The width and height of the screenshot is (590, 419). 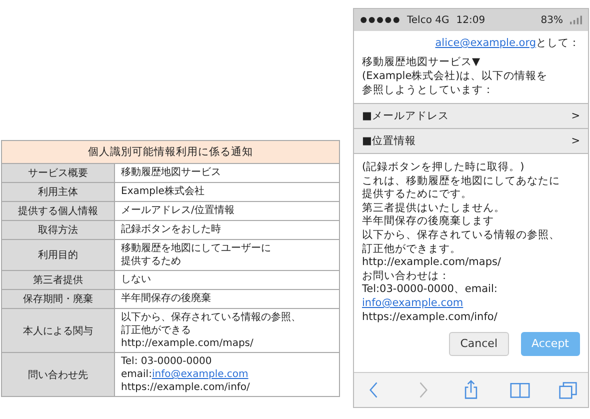 What do you see at coordinates (430, 290) in the screenshot?
I see `detail-text: Tel:03-0000-0000、email:` at bounding box center [430, 290].